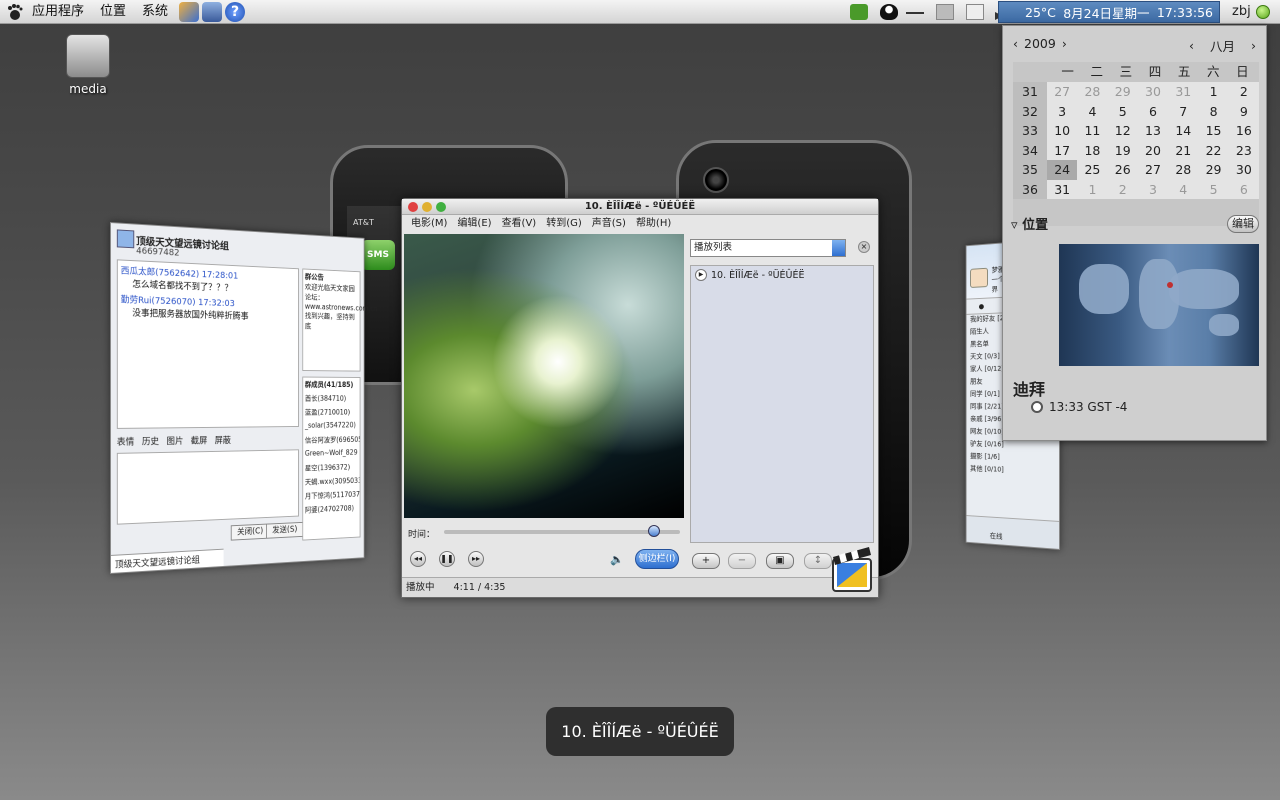 The width and height of the screenshot is (1280, 800). What do you see at coordinates (864, 247) in the screenshot?
I see `close-sidebar-icon: ×` at bounding box center [864, 247].